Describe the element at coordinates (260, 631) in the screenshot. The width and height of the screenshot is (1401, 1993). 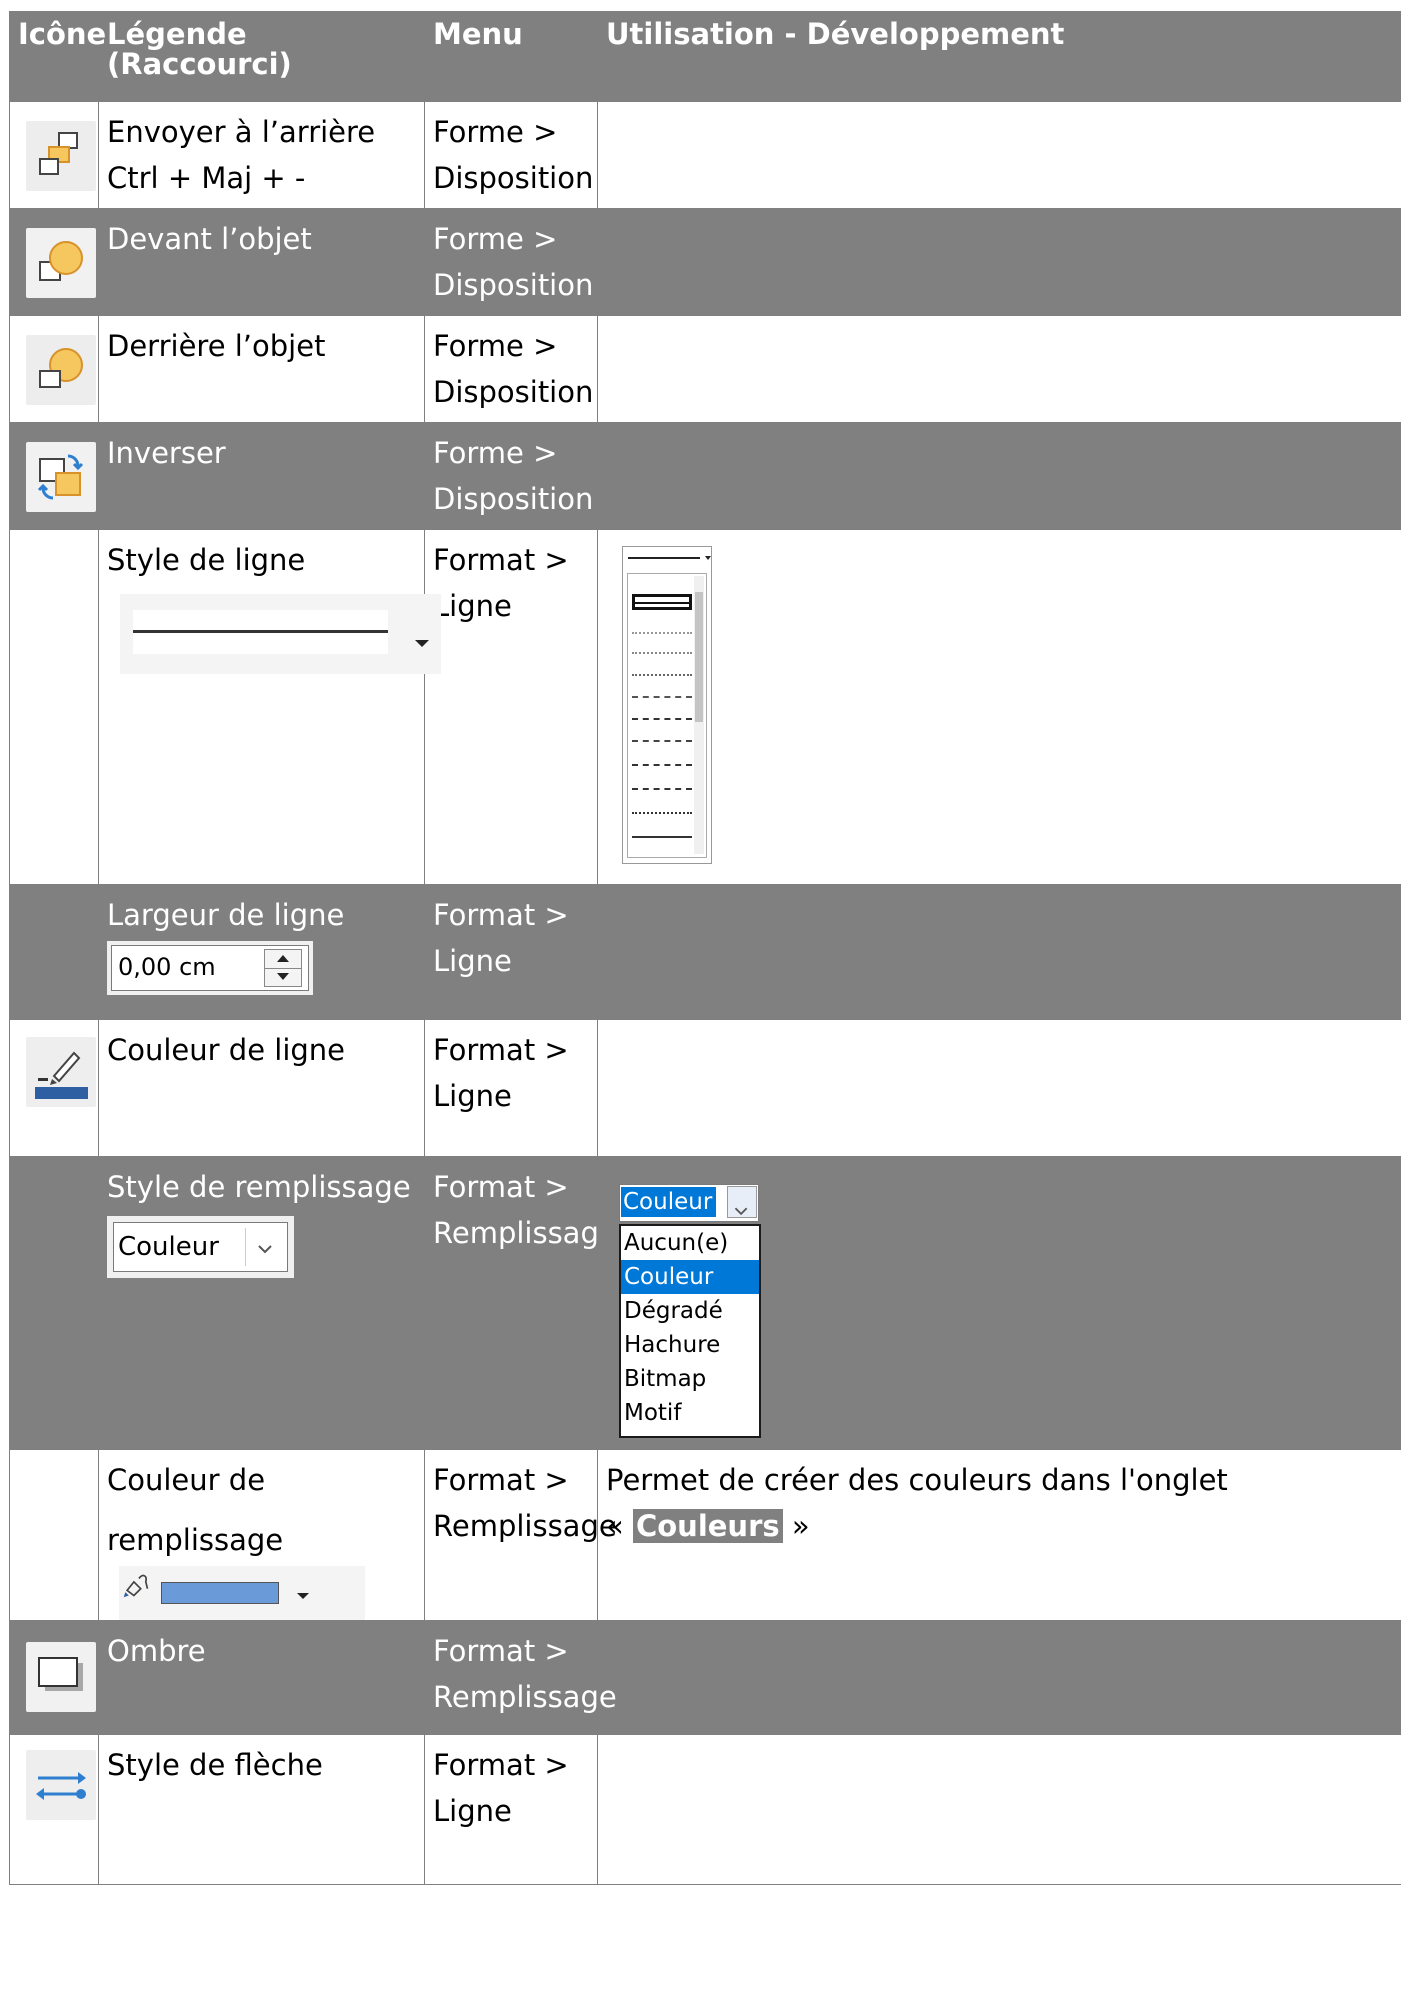
I see `line-sample` at that location.